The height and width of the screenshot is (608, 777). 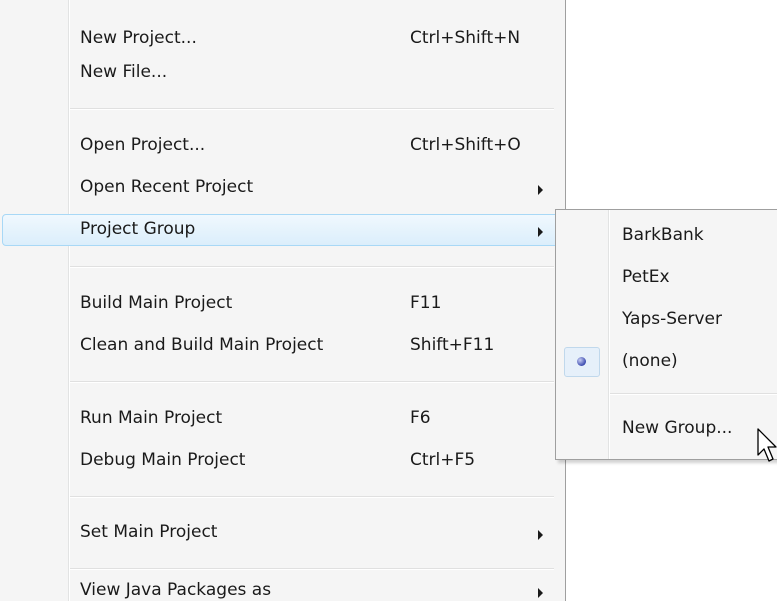 What do you see at coordinates (283, 39) in the screenshot?
I see `menu-item-new-project: New Project... Ctrl+Shift+N` at bounding box center [283, 39].